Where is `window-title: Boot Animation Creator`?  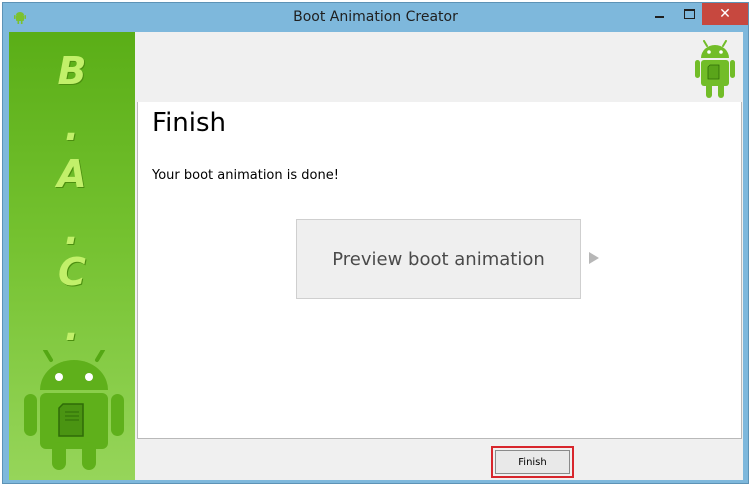
window-title: Boot Animation Creator is located at coordinates (375, 17).